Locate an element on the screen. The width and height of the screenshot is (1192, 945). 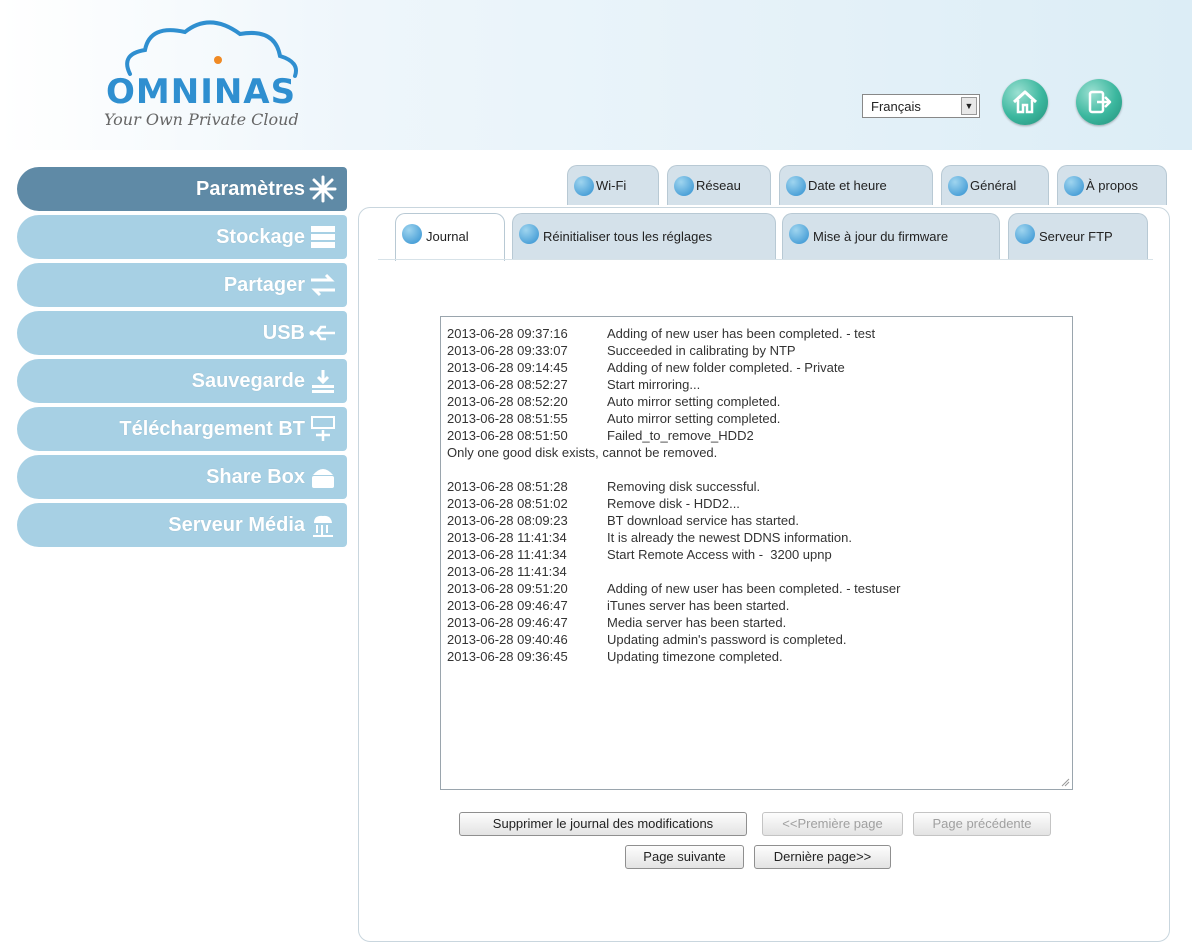
log-timestamp: 2013-06-28 09:51:20 is located at coordinates (507, 588).